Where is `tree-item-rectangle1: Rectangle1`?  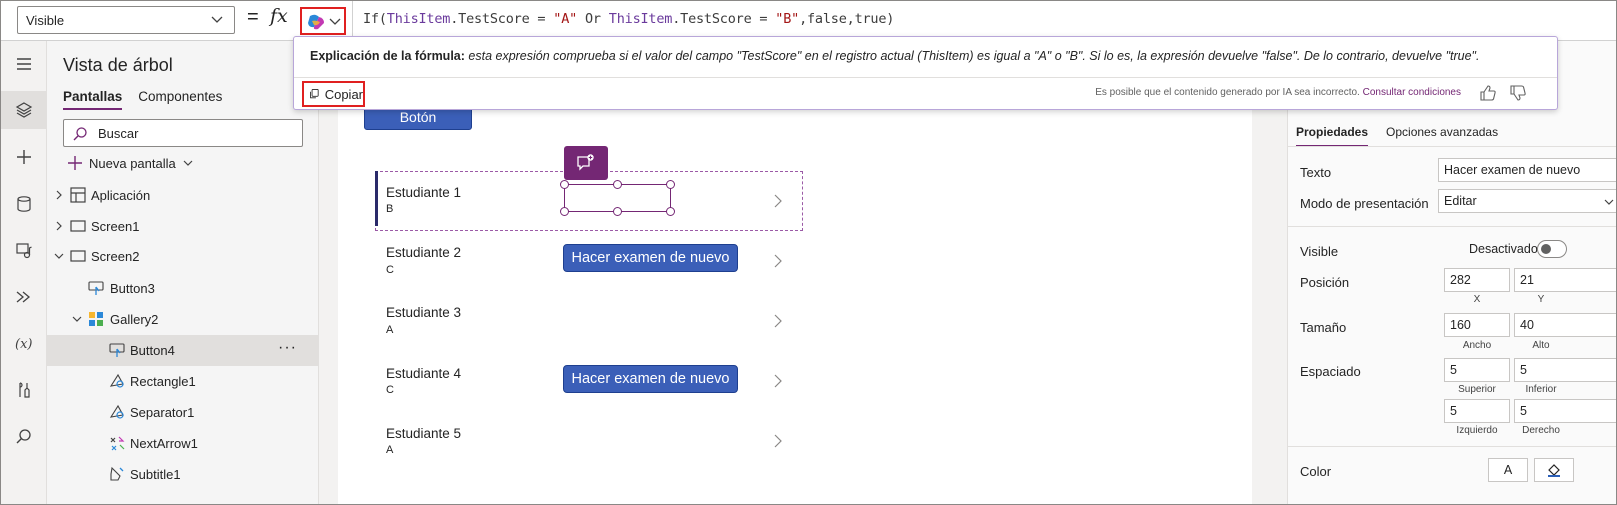
tree-item-rectangle1: Rectangle1 is located at coordinates (183, 381).